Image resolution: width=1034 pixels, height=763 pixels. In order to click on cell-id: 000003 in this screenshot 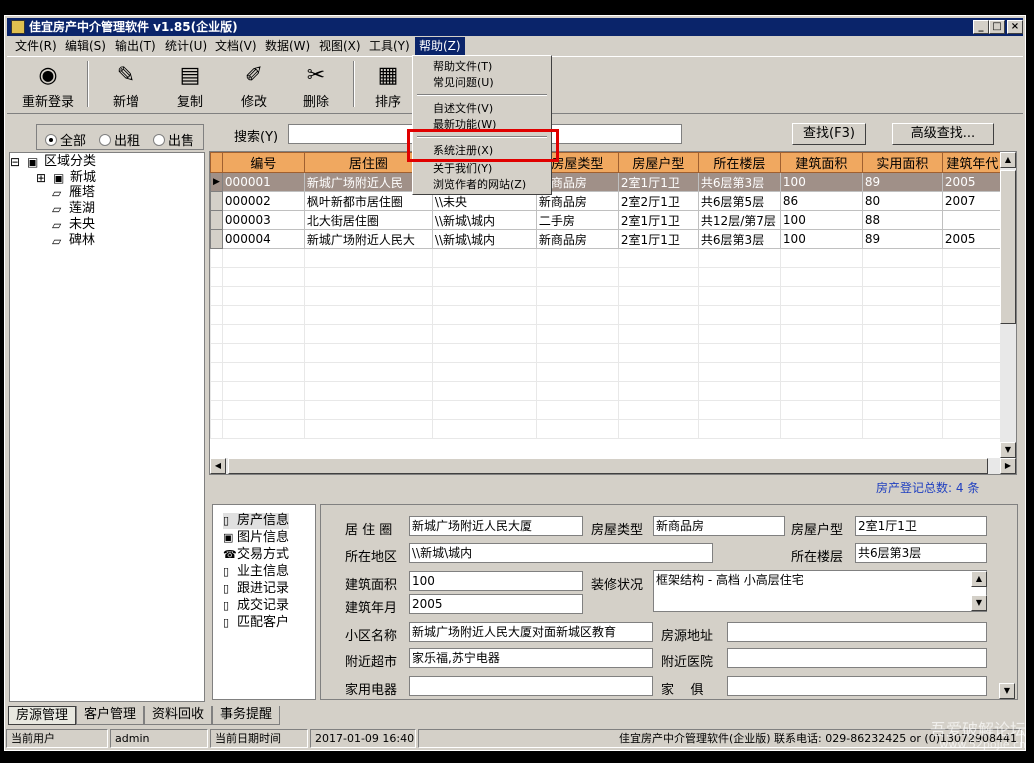, I will do `click(263, 220)`.